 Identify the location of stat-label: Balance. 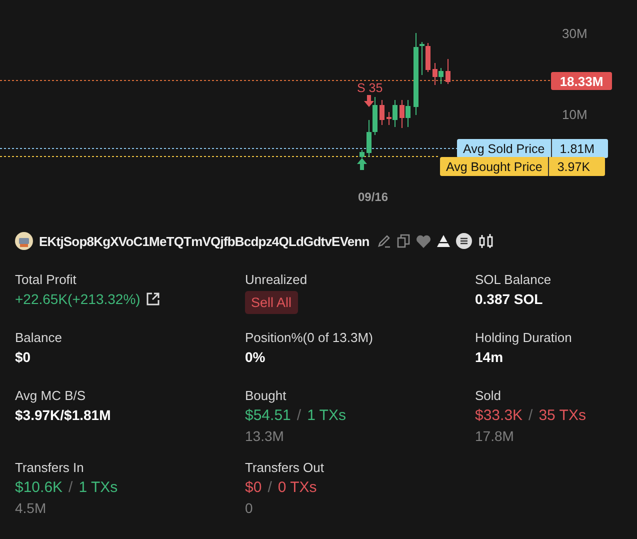
(39, 337).